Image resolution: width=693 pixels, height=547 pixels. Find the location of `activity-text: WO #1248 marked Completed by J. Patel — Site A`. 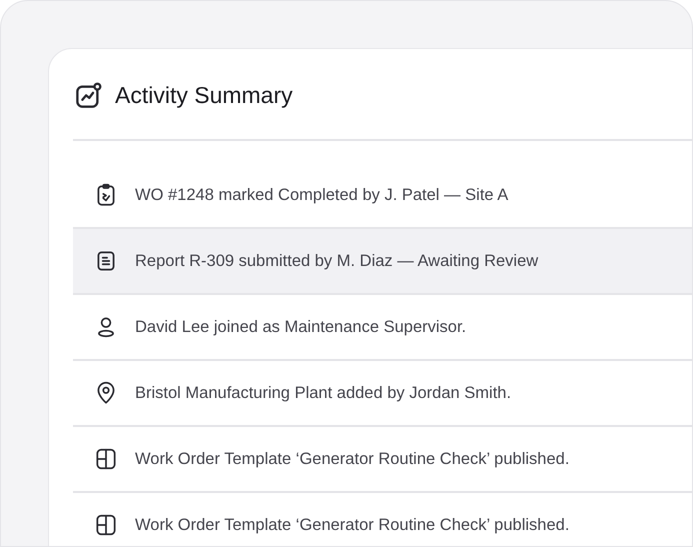

activity-text: WO #1248 marked Completed by J. Patel — Site A is located at coordinates (321, 195).